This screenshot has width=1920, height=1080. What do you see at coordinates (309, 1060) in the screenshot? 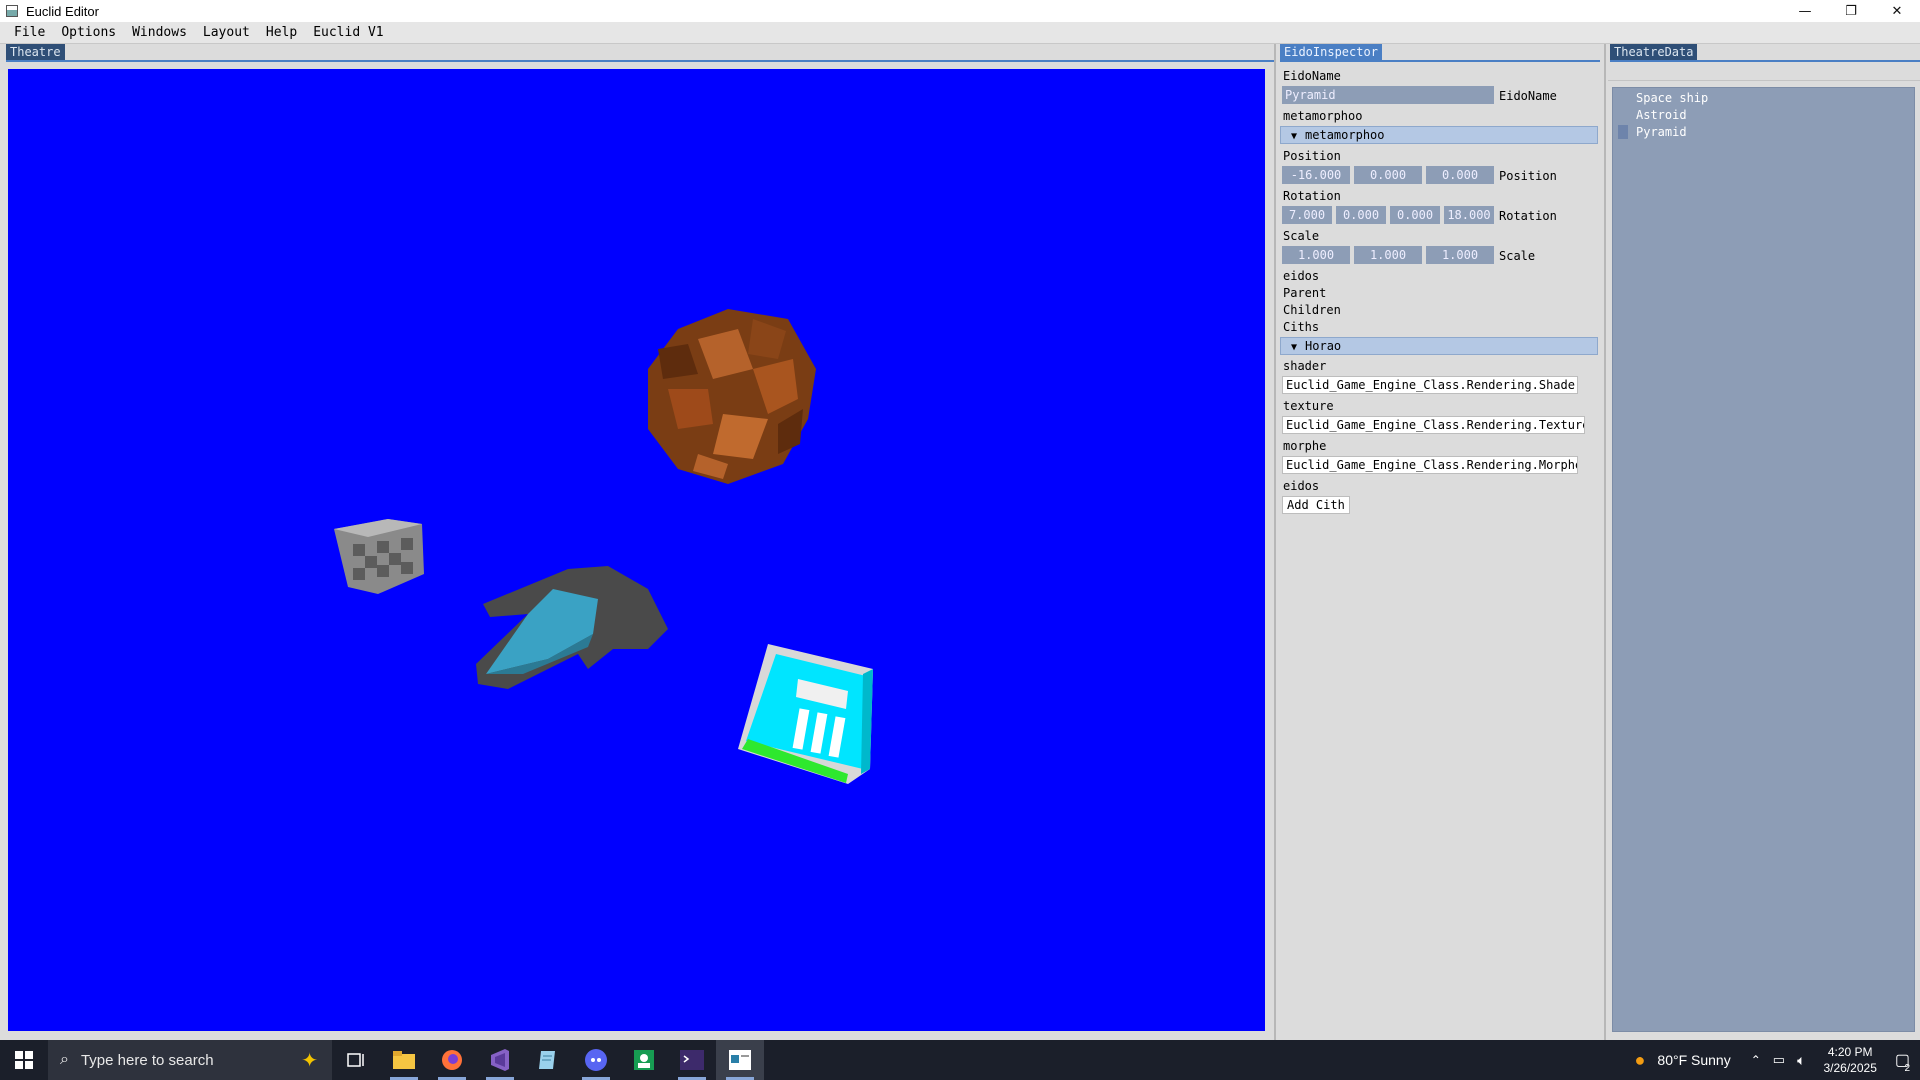
I see `copilot-sparkle-icon: ✦` at bounding box center [309, 1060].